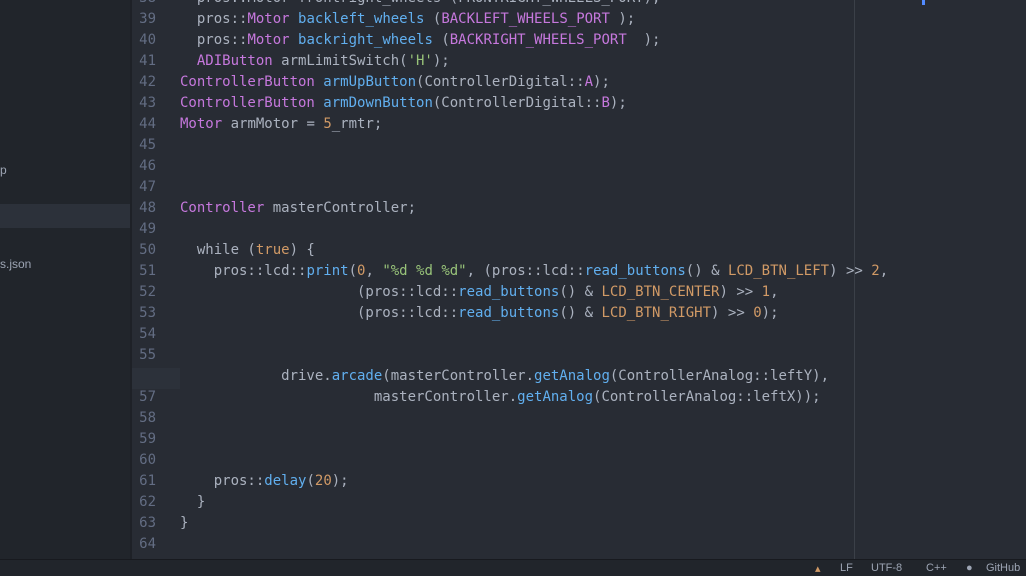 The image size is (1026, 576). Describe the element at coordinates (513, 567) in the screenshot. I see `status-bar: ▴ LF UTF-8 C++ ● GitHub` at that location.